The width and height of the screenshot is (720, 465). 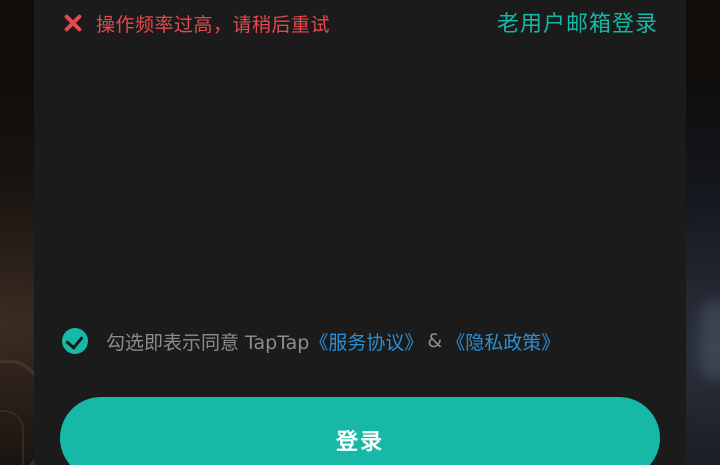 What do you see at coordinates (577, 22) in the screenshot?
I see `email-login-link: 老用户邮箱登录` at bounding box center [577, 22].